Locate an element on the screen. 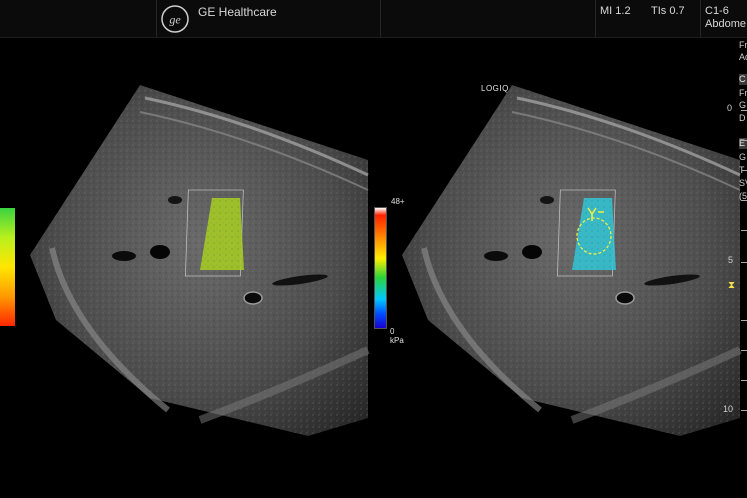 The height and width of the screenshot is (498, 747). param-item: Ad is located at coordinates (743, 57).